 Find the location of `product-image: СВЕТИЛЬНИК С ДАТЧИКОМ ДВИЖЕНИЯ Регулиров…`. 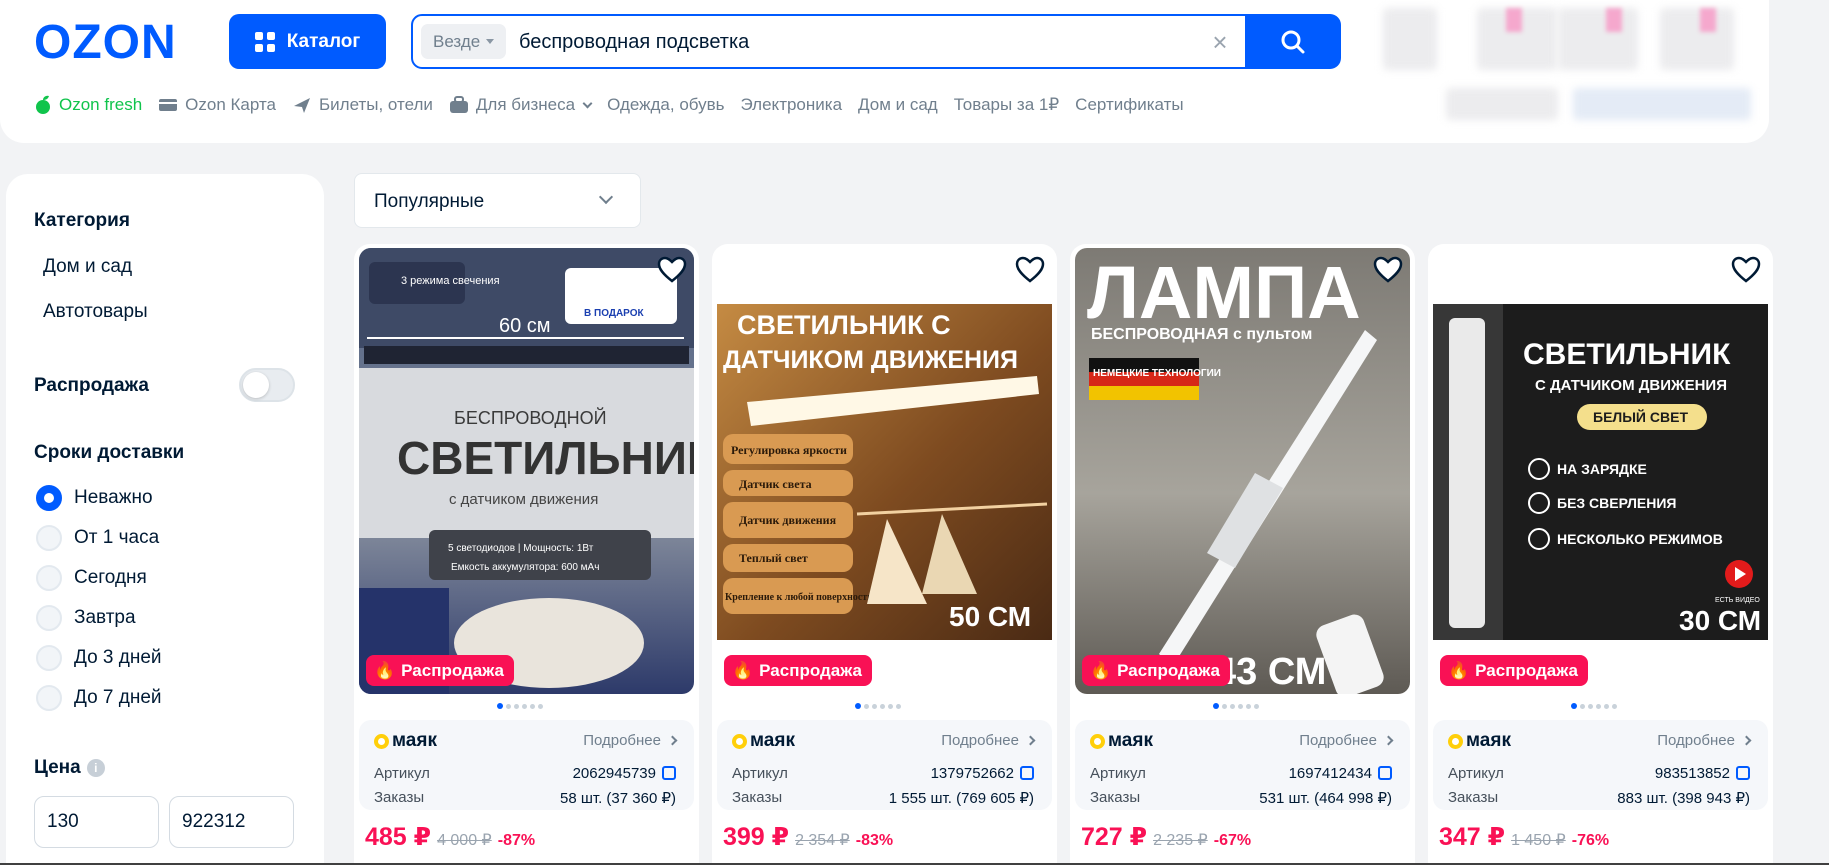

product-image: СВЕТИЛЬНИК С ДАТЧИКОМ ДВИЖЕНИЯ Регулиров… is located at coordinates (884, 472).